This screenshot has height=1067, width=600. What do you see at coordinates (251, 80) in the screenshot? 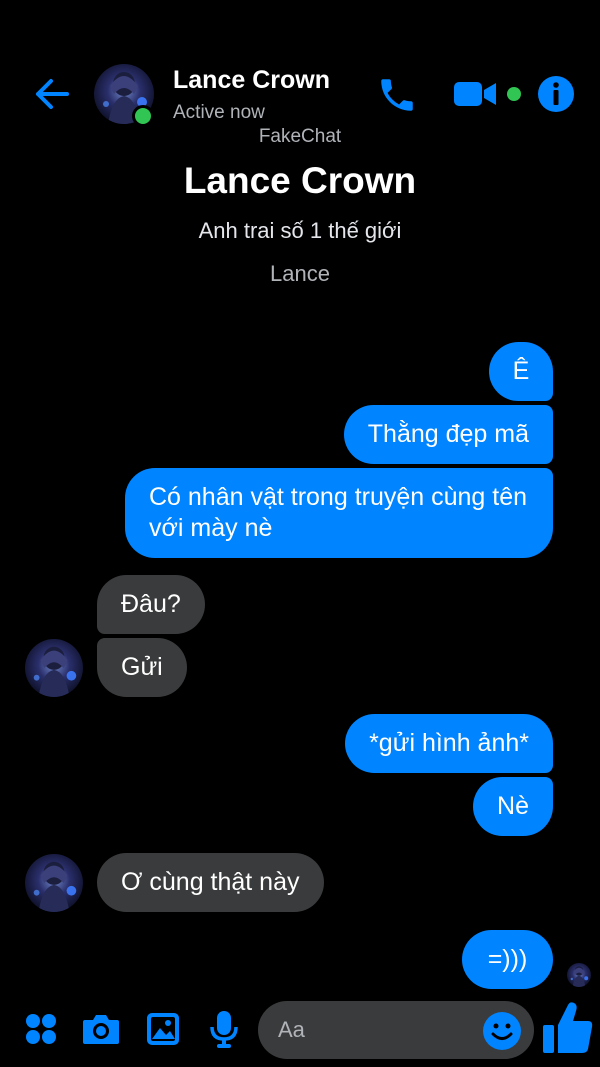
I see `contact-name: Lance Crown` at bounding box center [251, 80].